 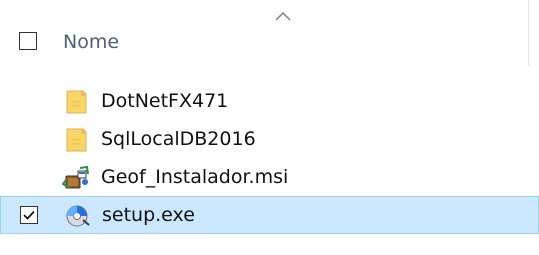 I want to click on file-selection-checkbox, so click(x=29, y=215).